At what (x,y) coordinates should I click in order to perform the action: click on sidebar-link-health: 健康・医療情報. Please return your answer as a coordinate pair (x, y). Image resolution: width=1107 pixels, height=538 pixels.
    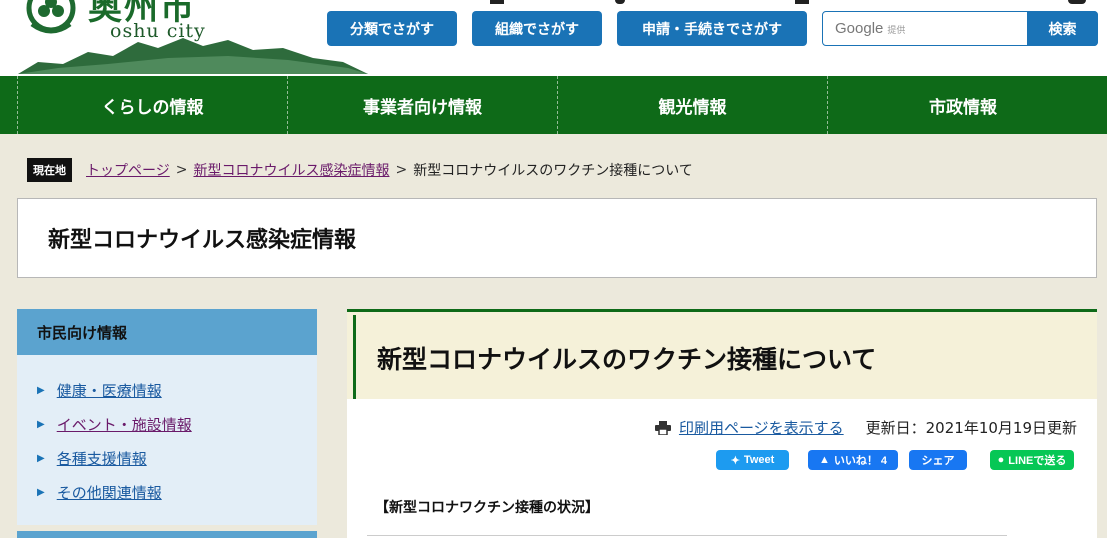
    Looking at the image, I should click on (109, 390).